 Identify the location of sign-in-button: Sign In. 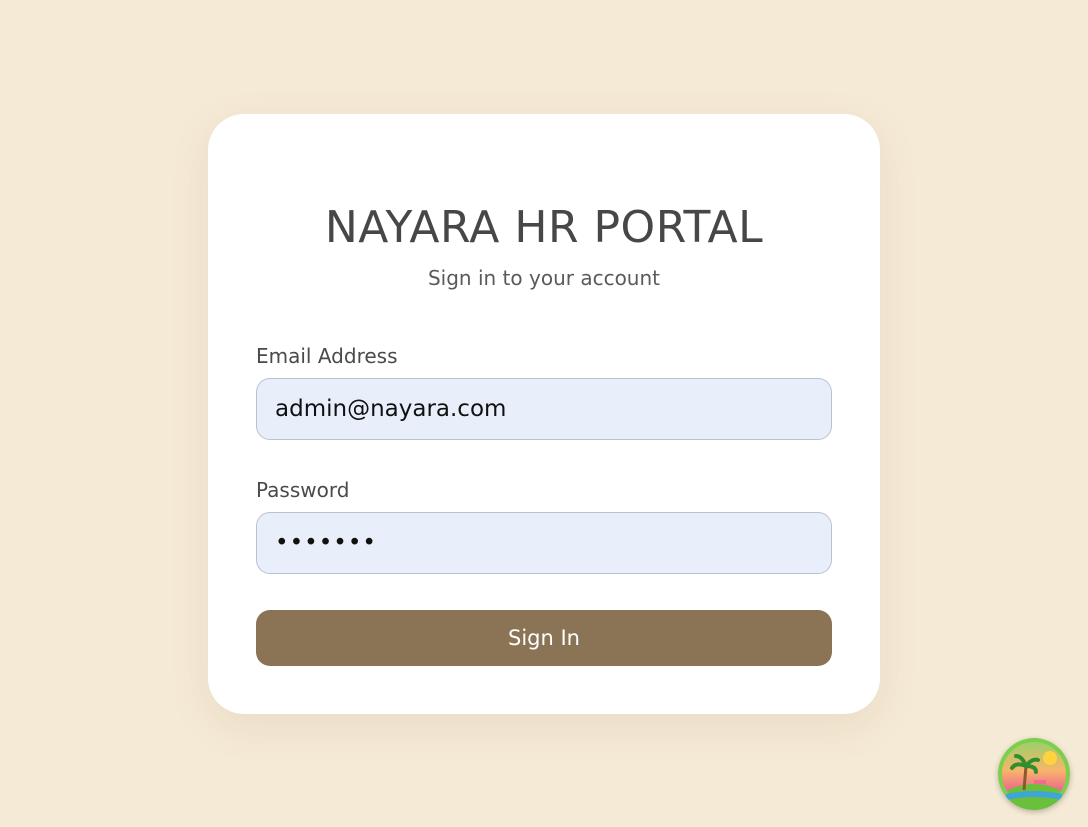
(544, 638).